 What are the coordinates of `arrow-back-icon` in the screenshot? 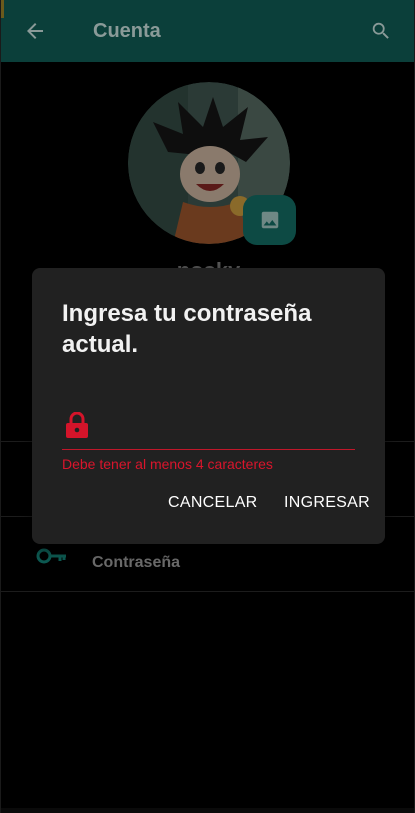 It's located at (35, 31).